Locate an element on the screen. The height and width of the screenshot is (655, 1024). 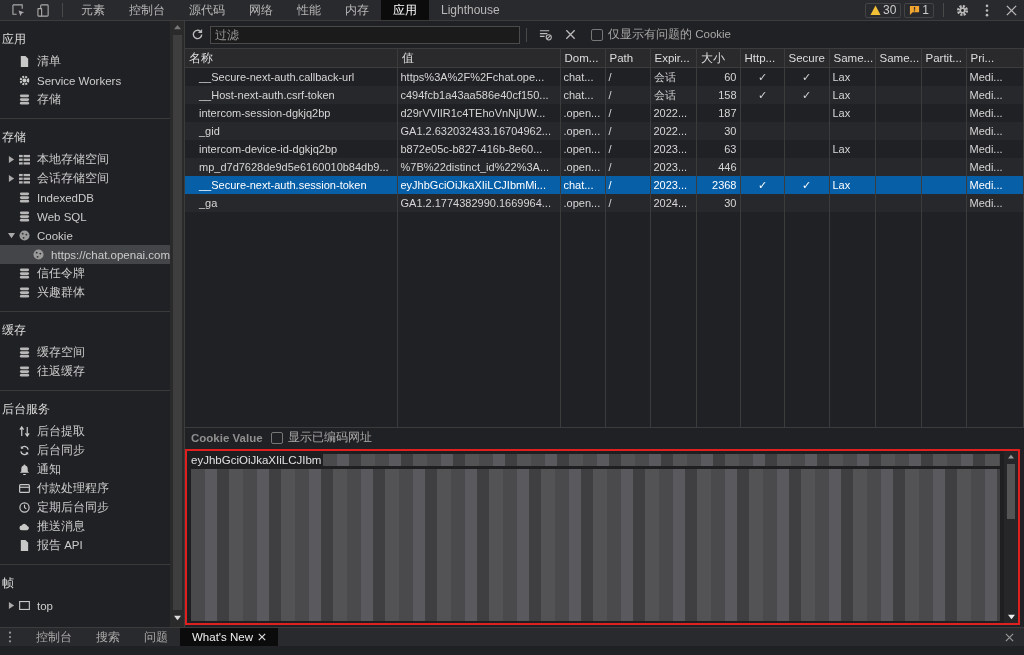
panel-tab: 源代码 is located at coordinates (207, 10).